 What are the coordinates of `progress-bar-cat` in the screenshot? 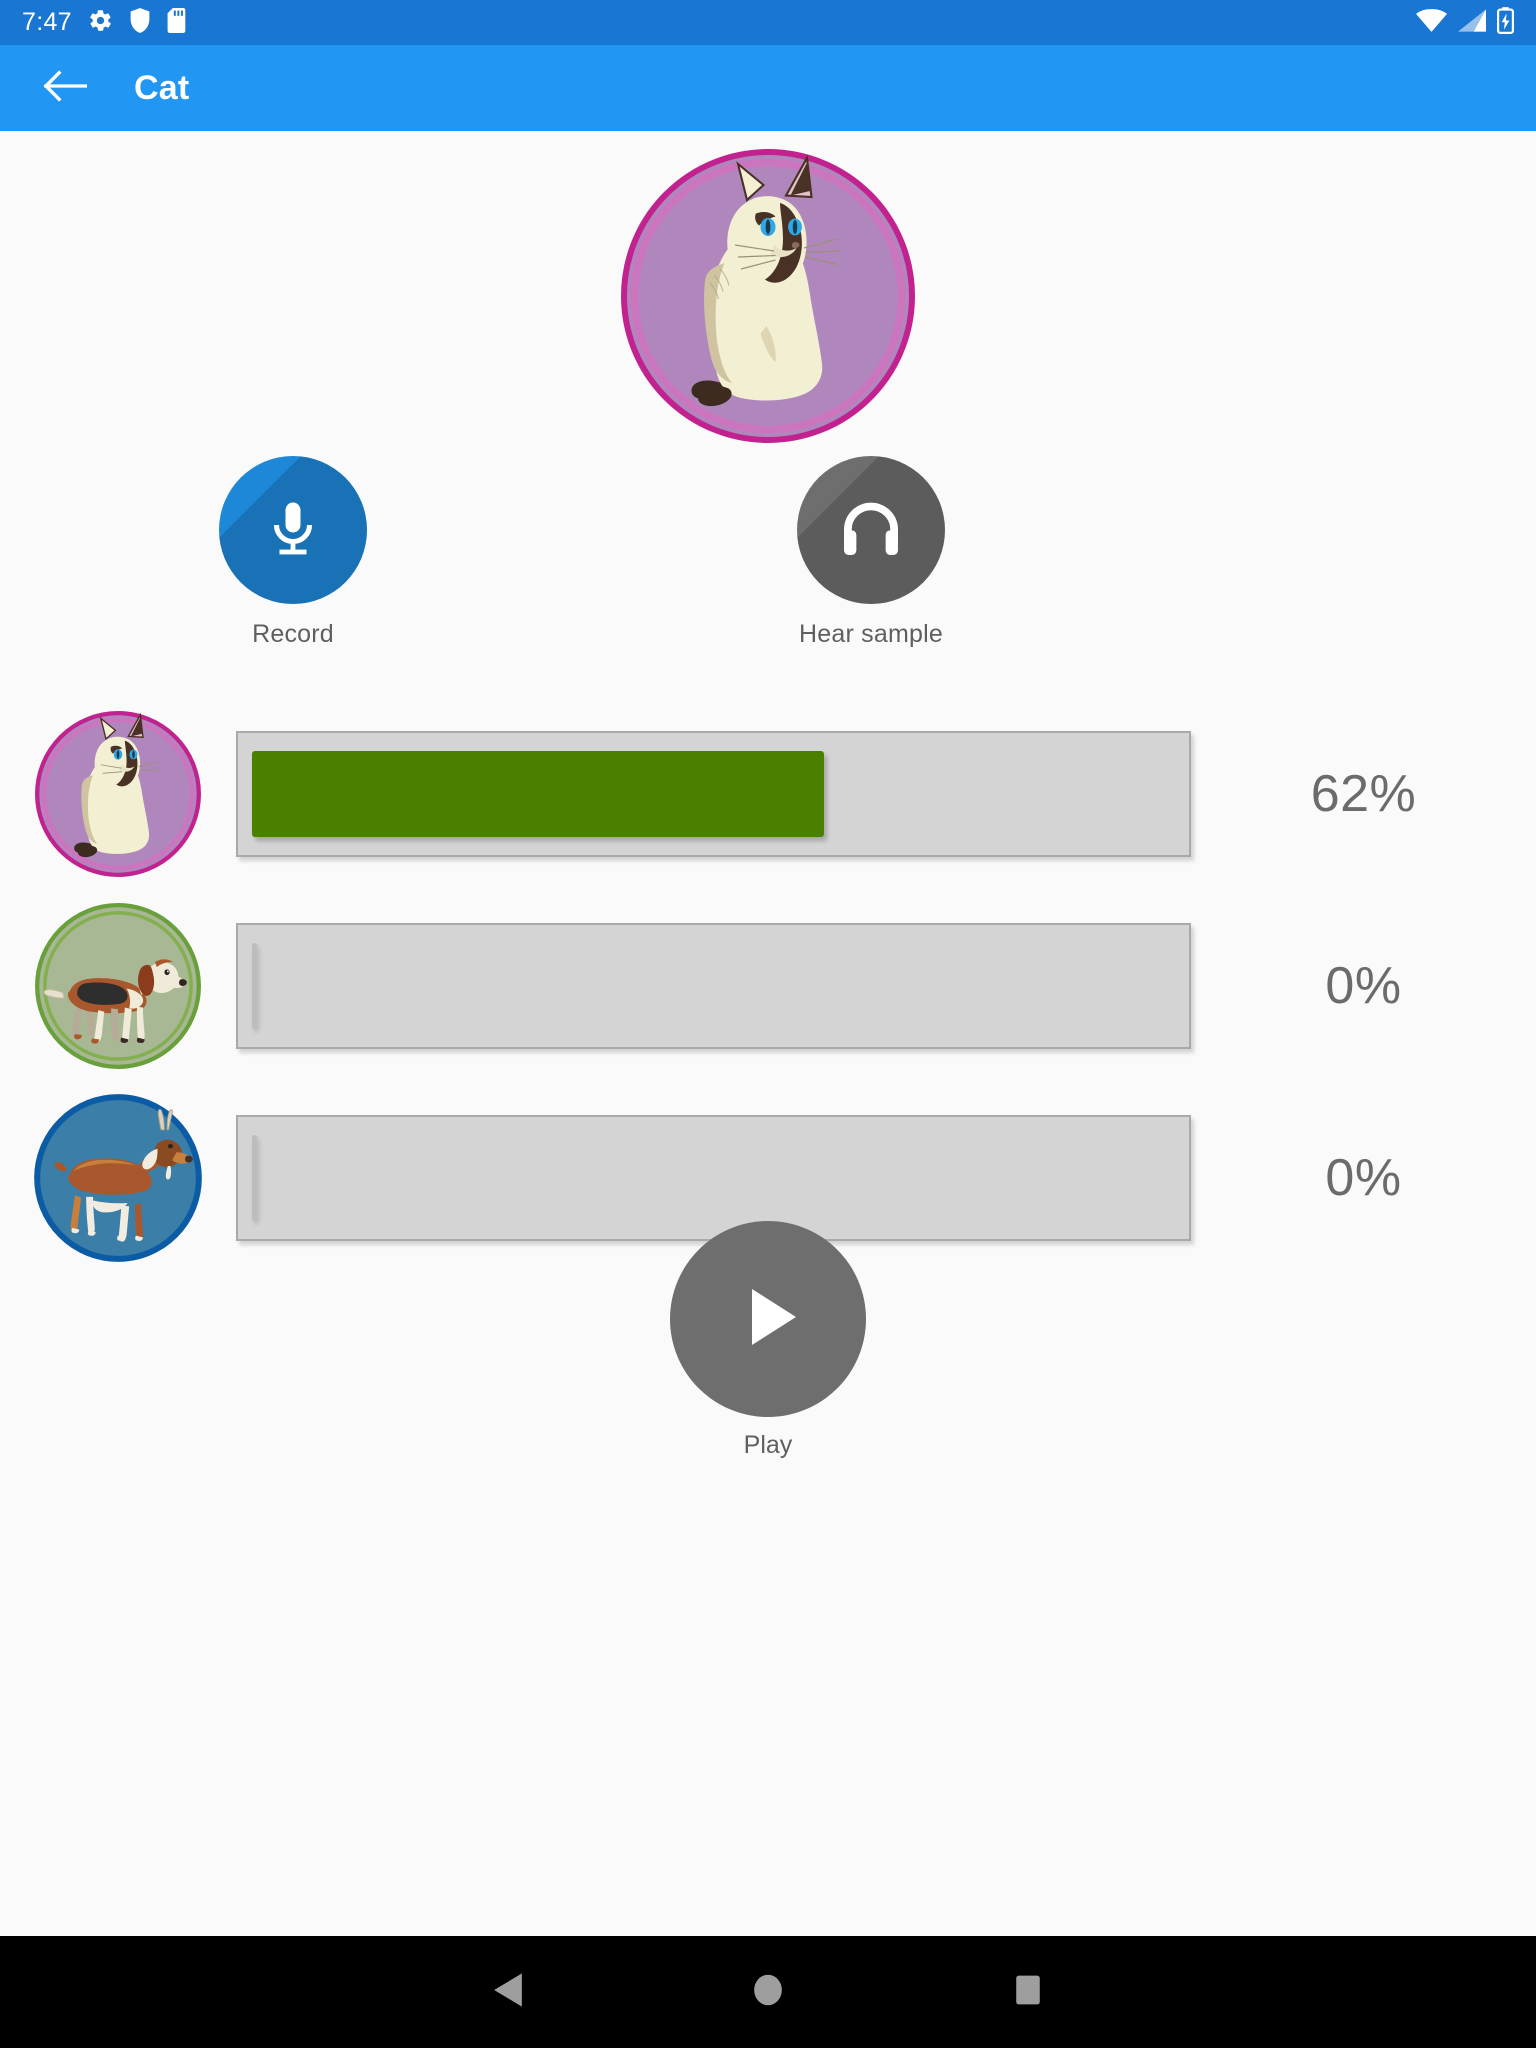 It's located at (713, 794).